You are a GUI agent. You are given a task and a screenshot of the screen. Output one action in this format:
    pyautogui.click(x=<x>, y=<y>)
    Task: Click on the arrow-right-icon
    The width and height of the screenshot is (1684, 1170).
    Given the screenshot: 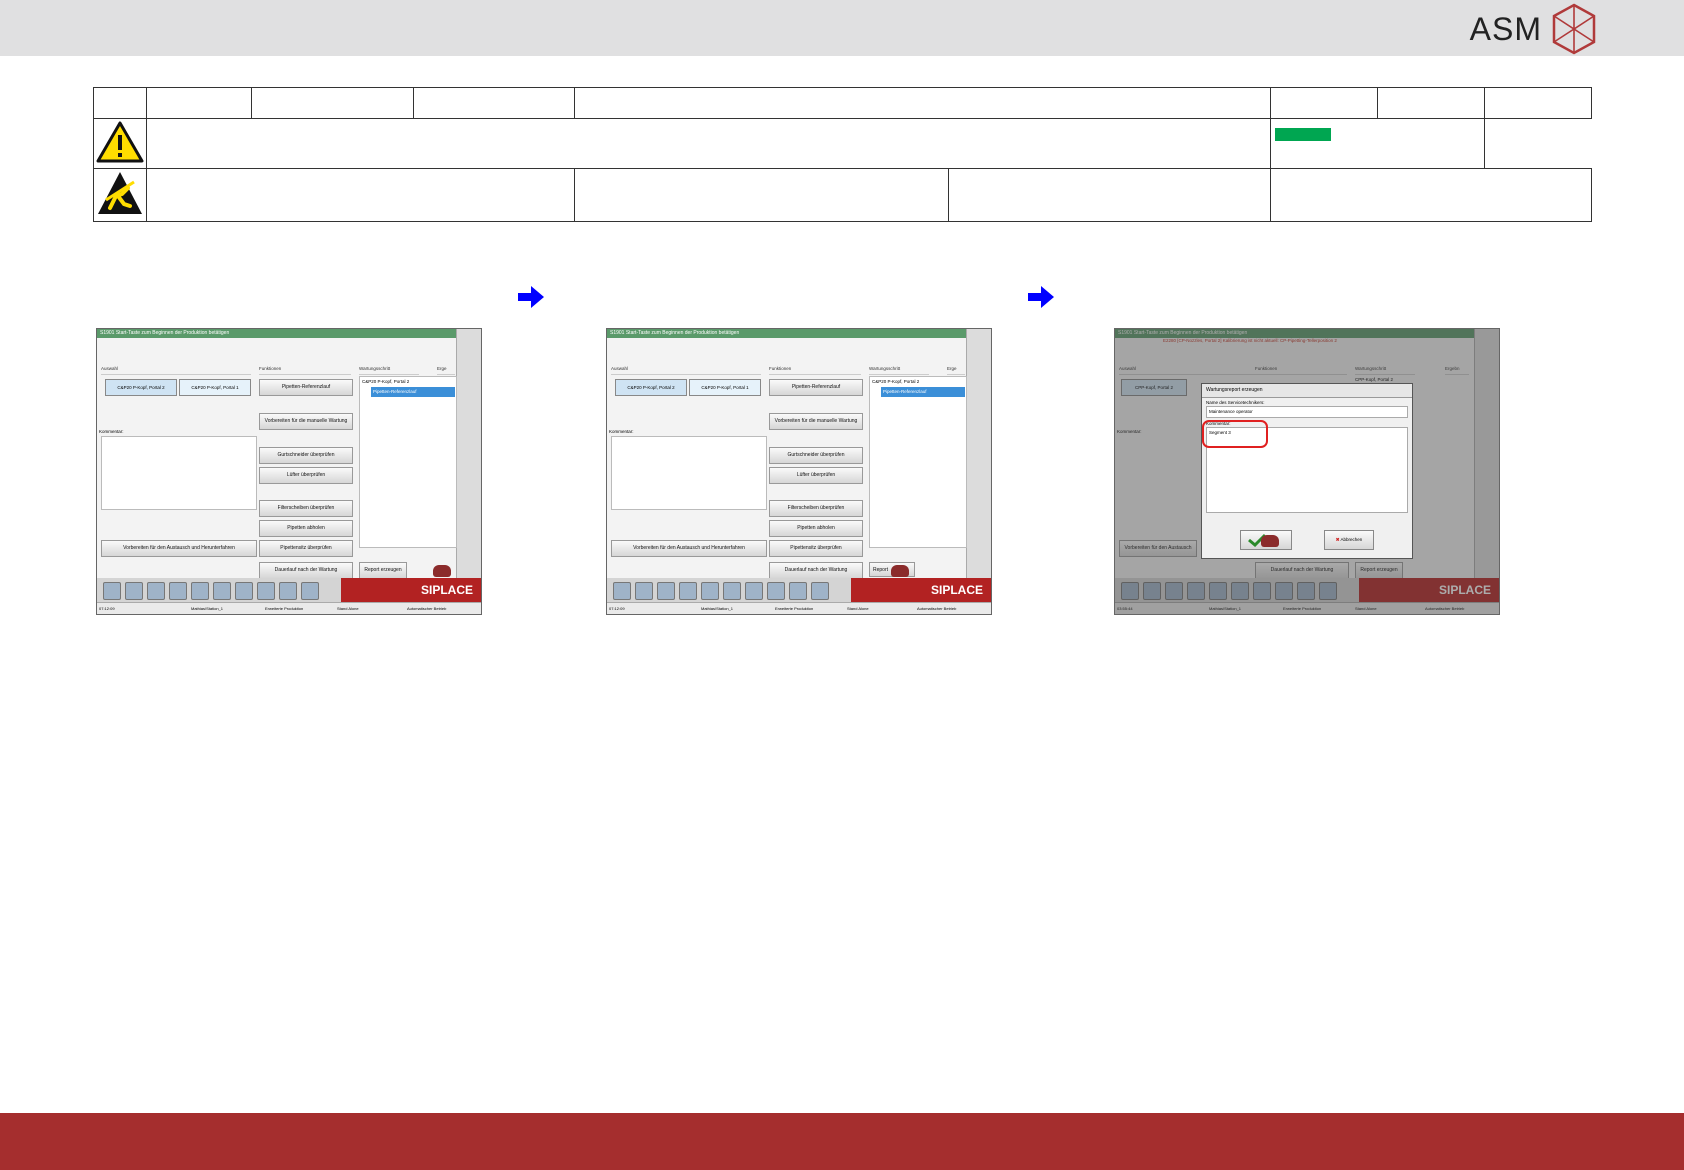 What is the action you would take?
    pyautogui.click(x=1041, y=297)
    